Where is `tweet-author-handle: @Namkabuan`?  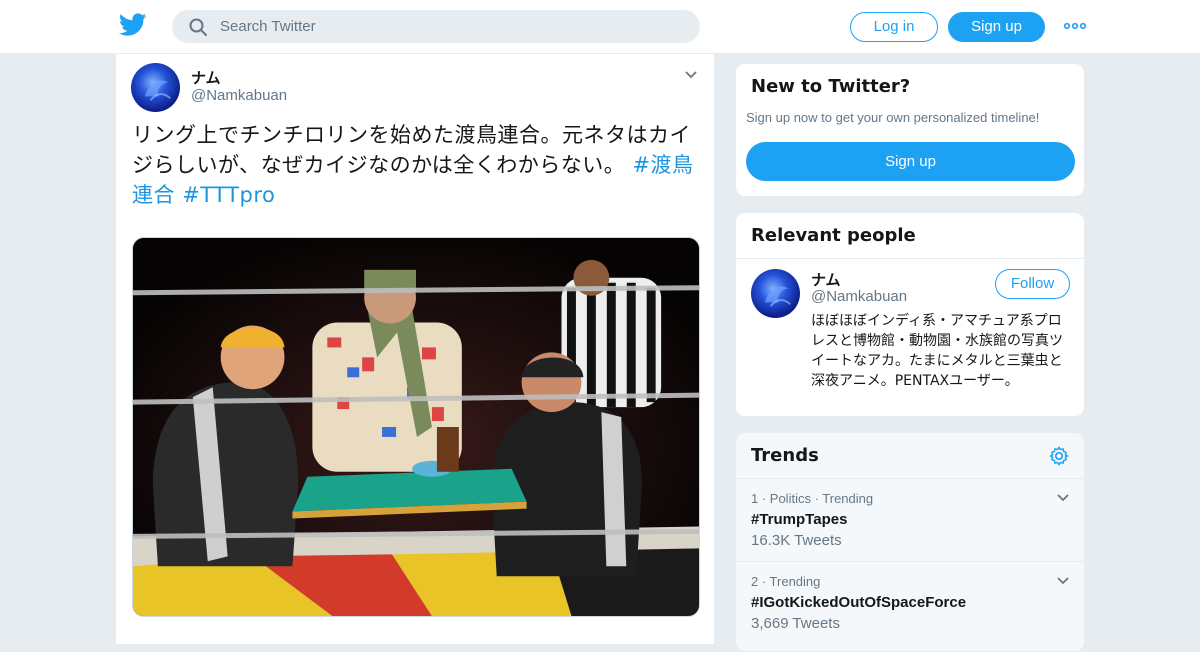 tweet-author-handle: @Namkabuan is located at coordinates (239, 95).